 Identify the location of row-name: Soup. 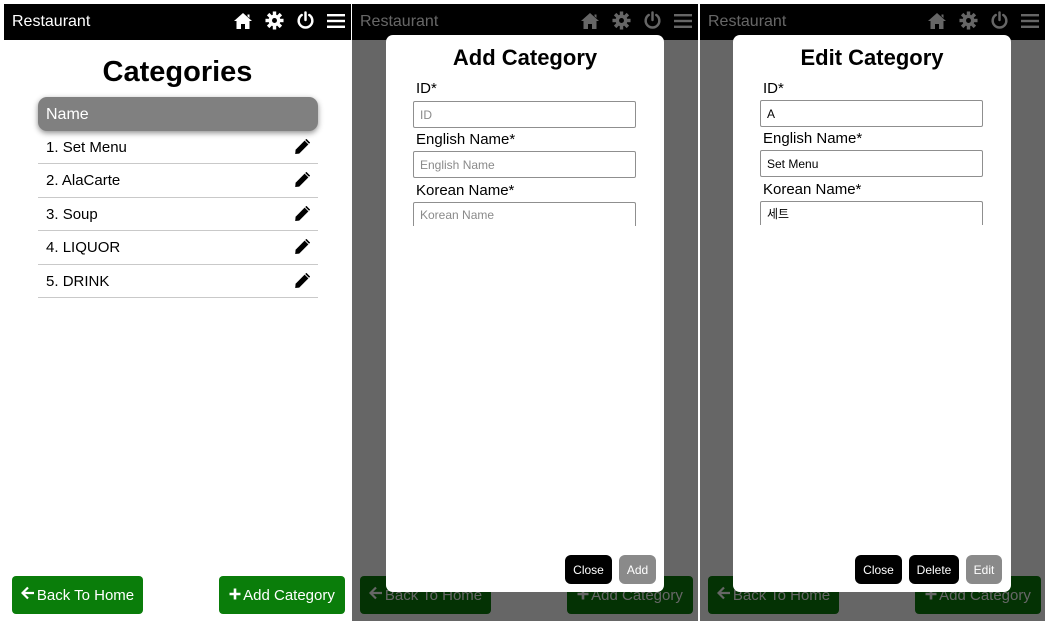
(80, 214).